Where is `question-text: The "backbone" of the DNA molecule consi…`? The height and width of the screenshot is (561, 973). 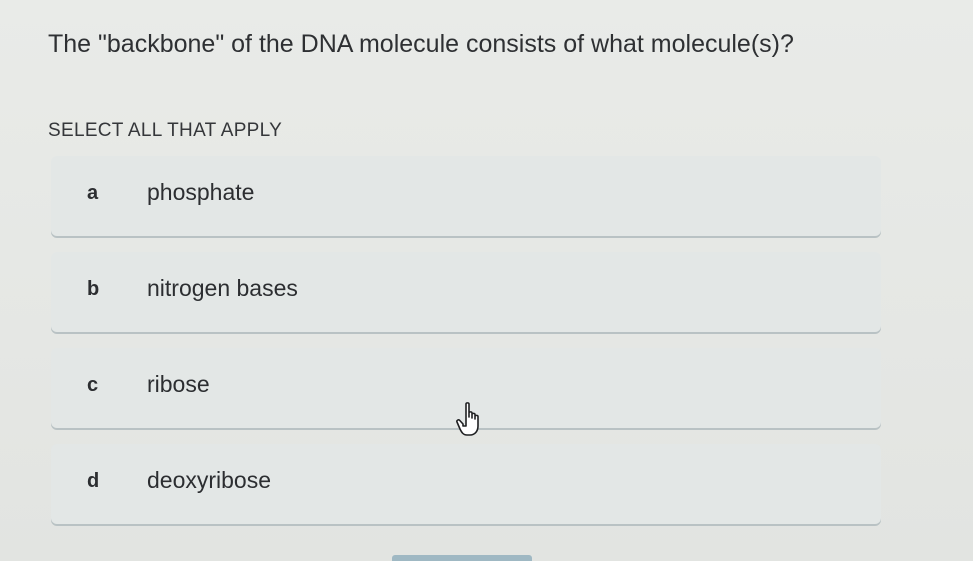
question-text: The "backbone" of the DNA molecule consi… is located at coordinates (421, 44).